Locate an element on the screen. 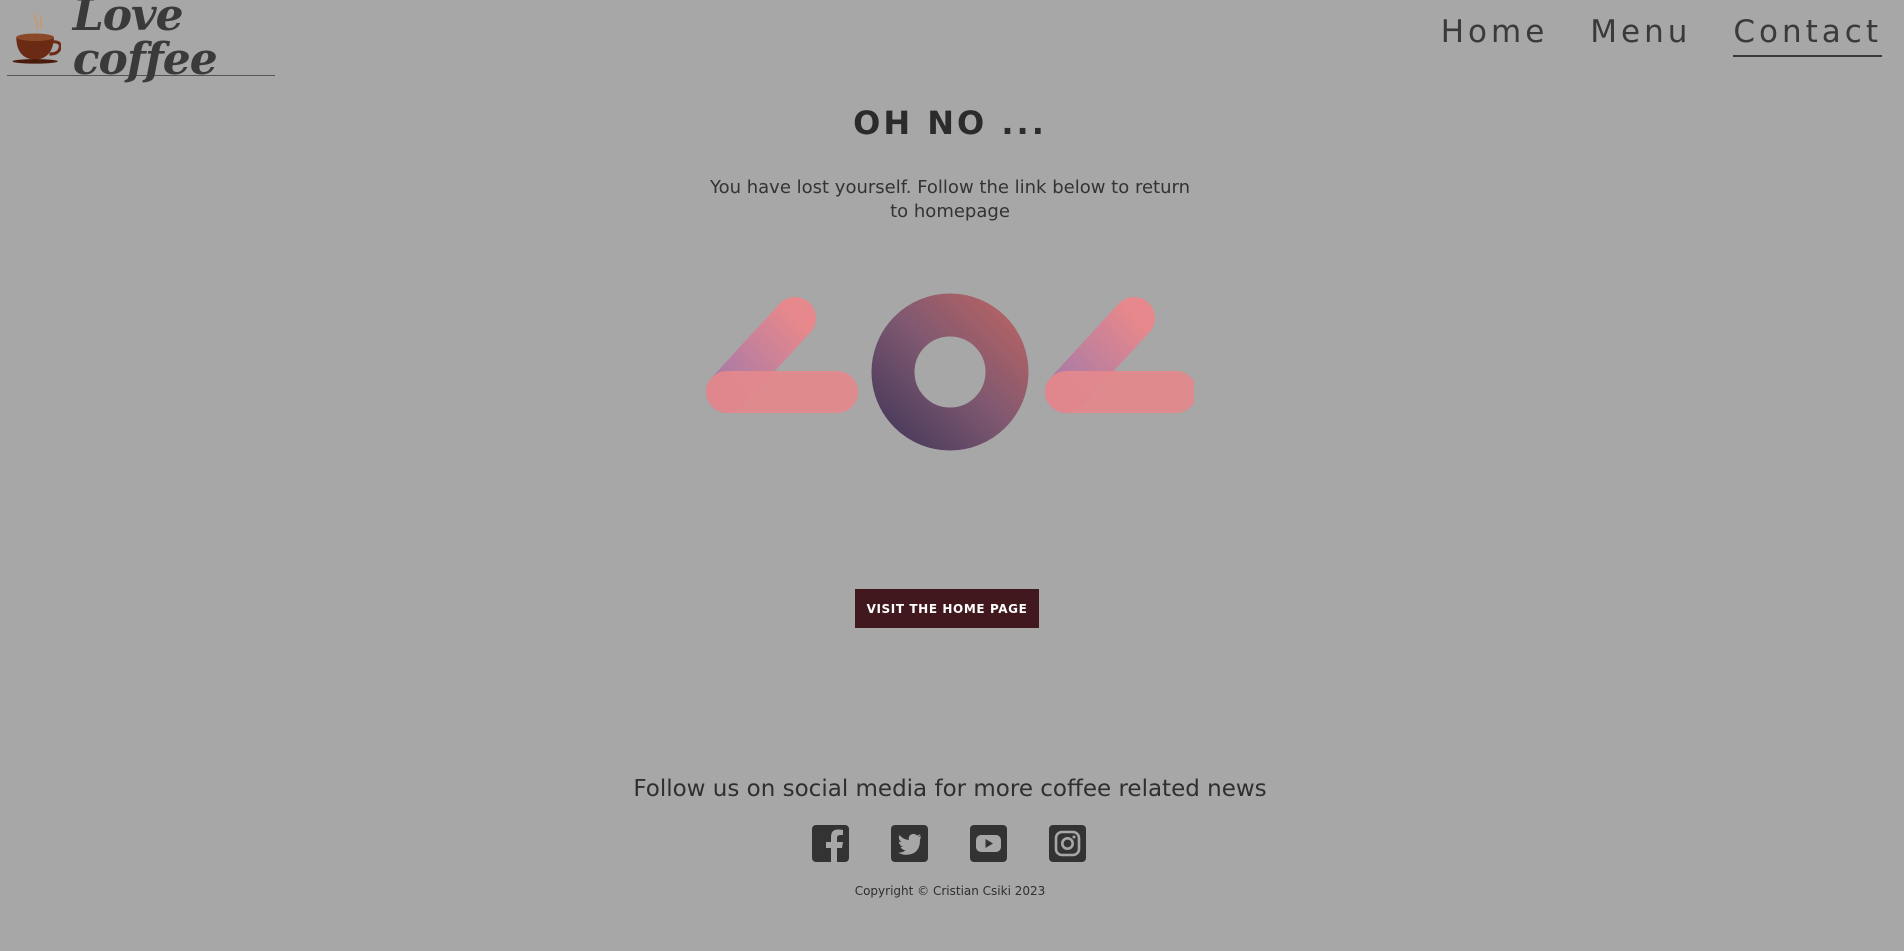 The image size is (1904, 951). logo-link: Love coffee is located at coordinates (141, 40).